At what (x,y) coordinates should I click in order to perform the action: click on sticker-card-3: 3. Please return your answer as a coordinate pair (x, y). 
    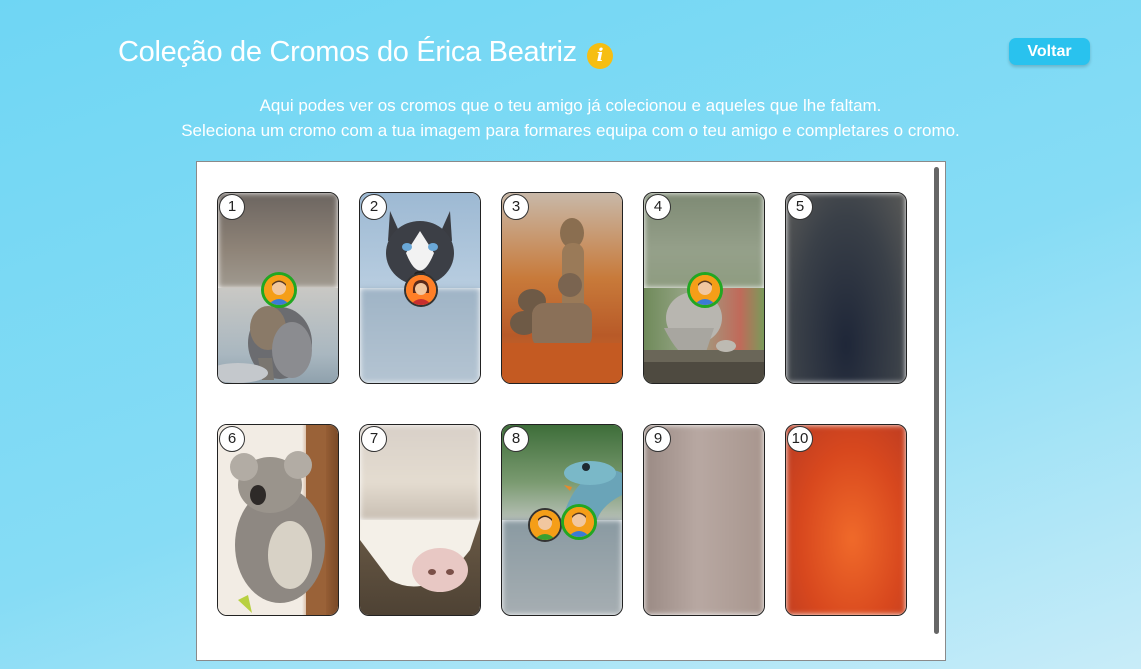
    Looking at the image, I should click on (562, 288).